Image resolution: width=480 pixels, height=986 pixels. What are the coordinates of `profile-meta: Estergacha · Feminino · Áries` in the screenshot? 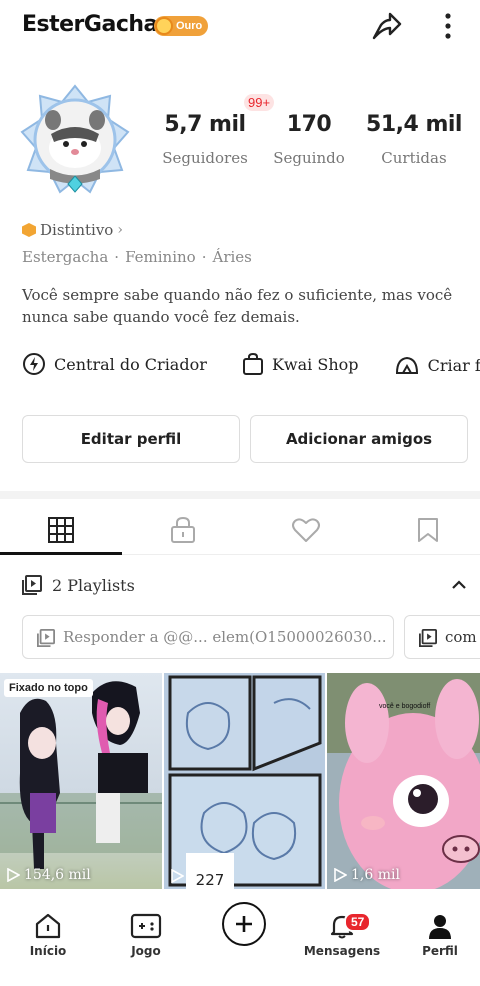 It's located at (137, 257).